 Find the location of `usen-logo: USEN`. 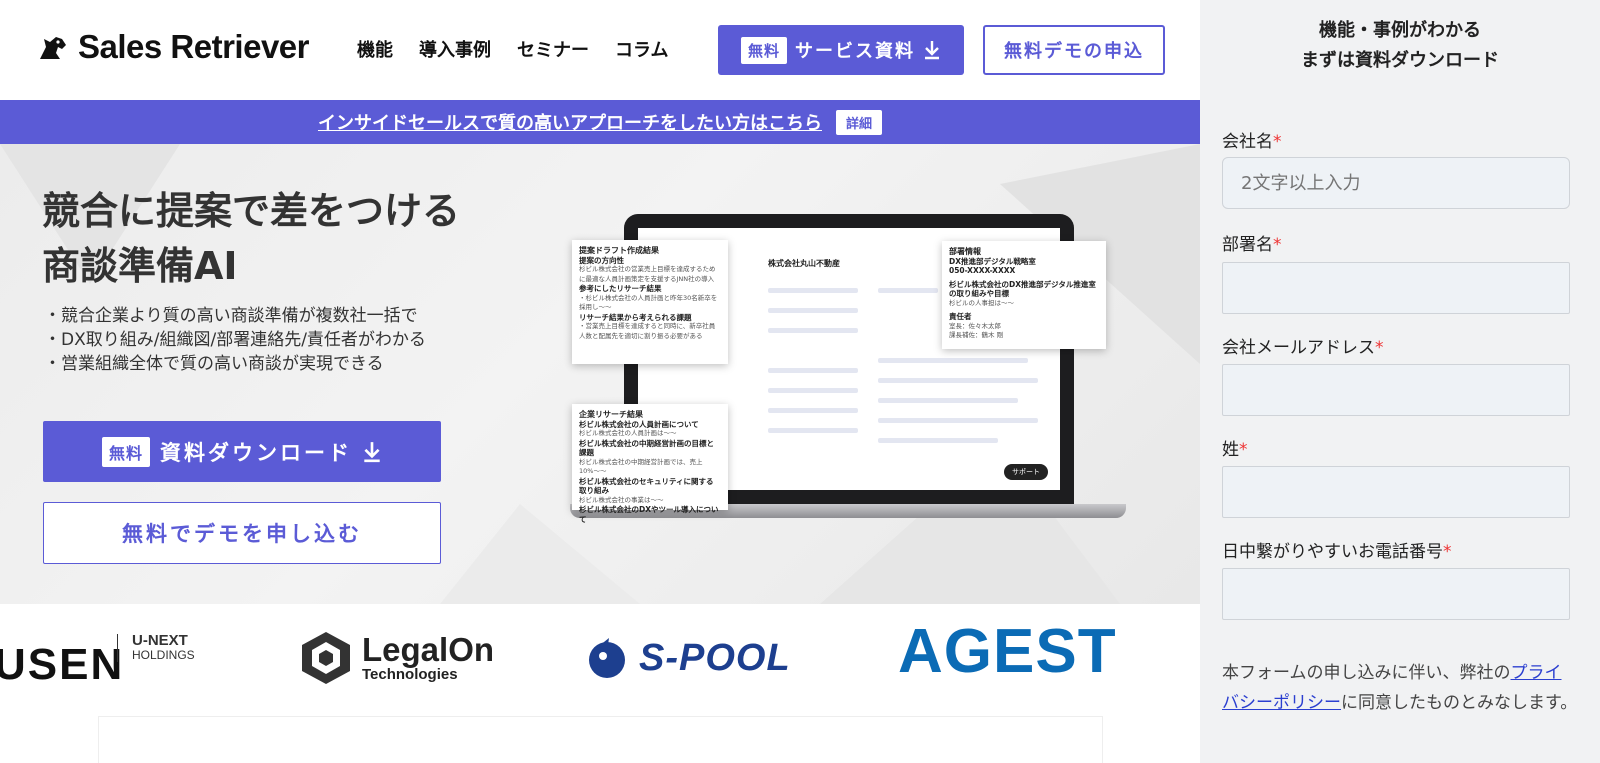

usen-logo: USEN is located at coordinates (62, 664).